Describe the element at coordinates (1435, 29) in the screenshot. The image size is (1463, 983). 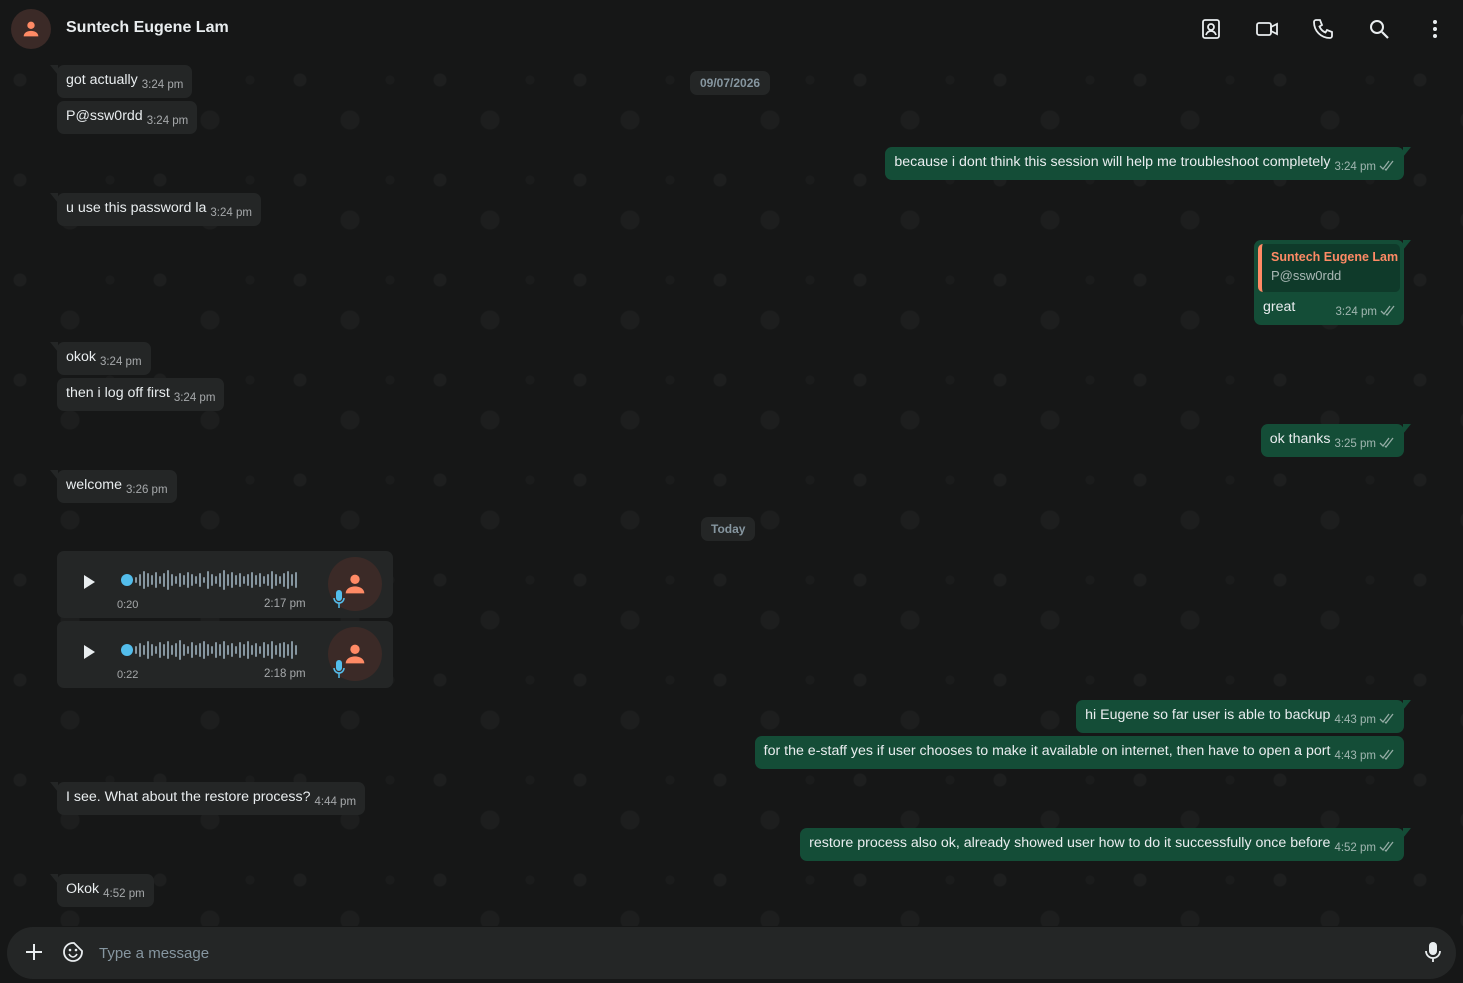
I see `more-options-icon` at that location.